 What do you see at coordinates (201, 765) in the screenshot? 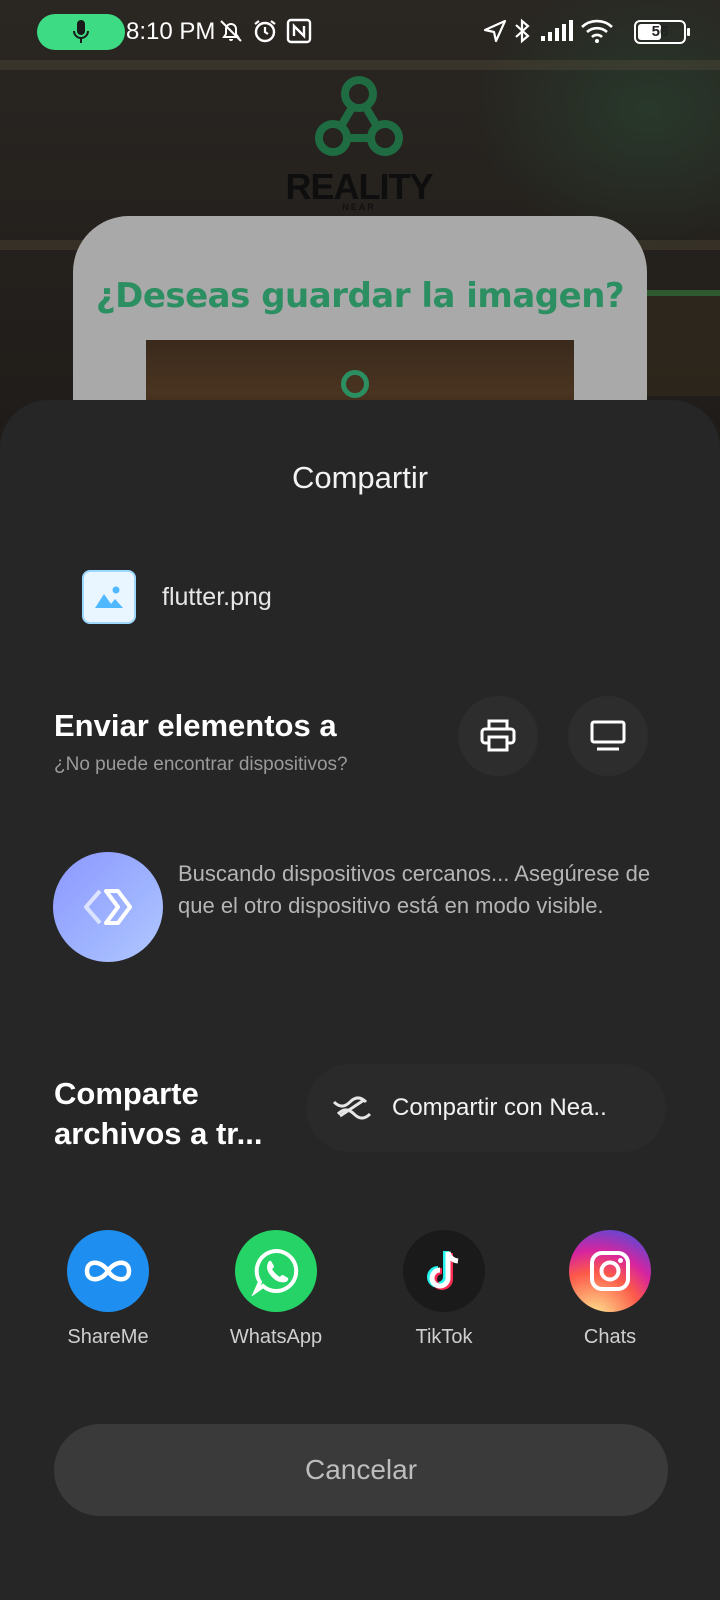
I see `cant-find-devices-link: ¿No puede encontrar dispositivos?` at bounding box center [201, 765].